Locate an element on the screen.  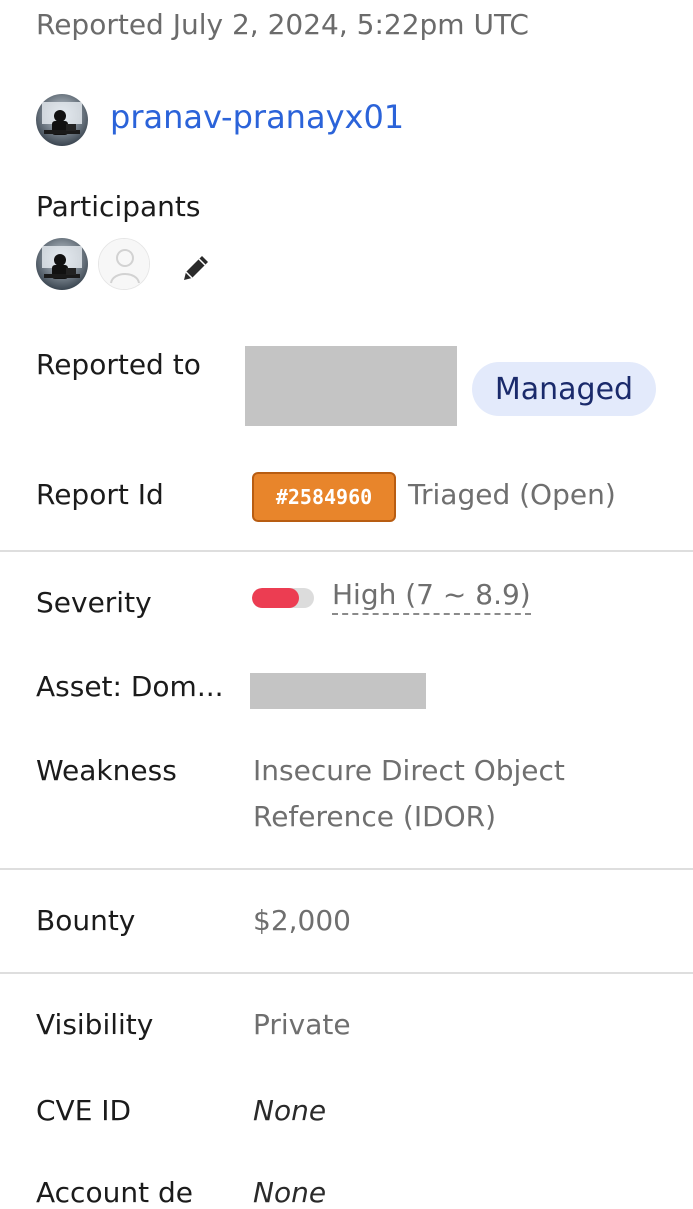
bounty-value: $2,000 is located at coordinates (302, 920).